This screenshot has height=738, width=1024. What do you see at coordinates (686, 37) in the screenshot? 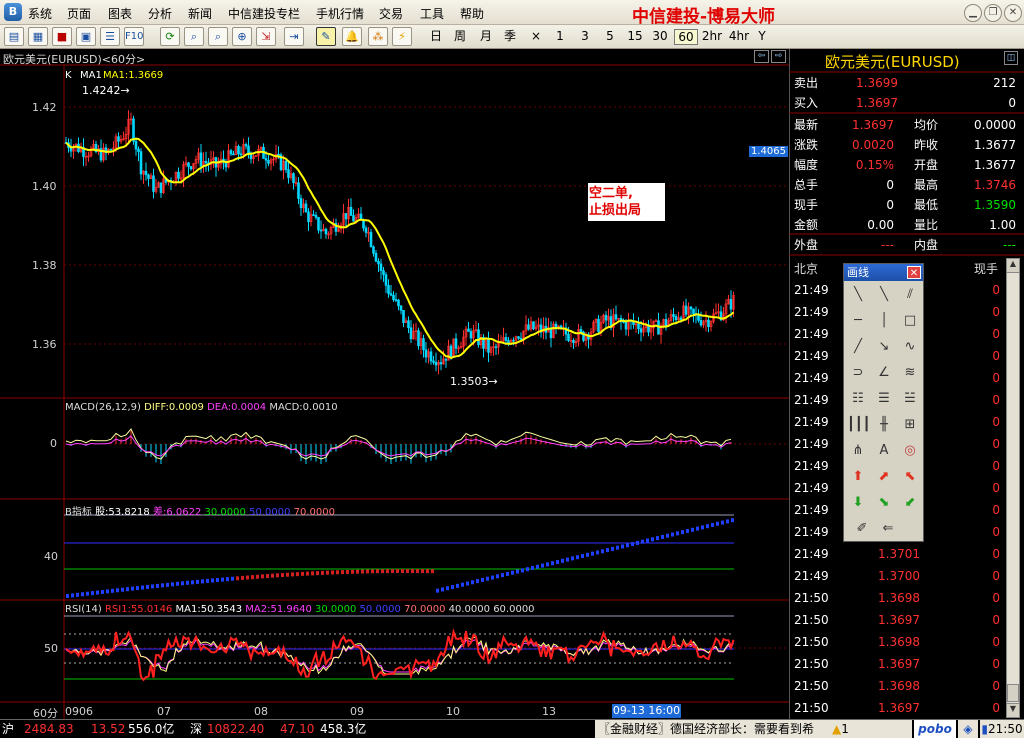
I see `period-60min: 60` at bounding box center [686, 37].